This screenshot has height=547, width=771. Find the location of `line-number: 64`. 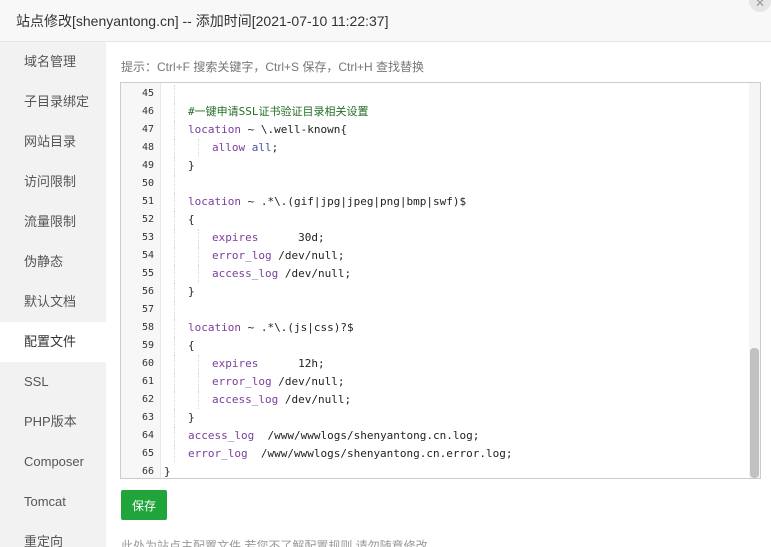

line-number: 64 is located at coordinates (147, 435).